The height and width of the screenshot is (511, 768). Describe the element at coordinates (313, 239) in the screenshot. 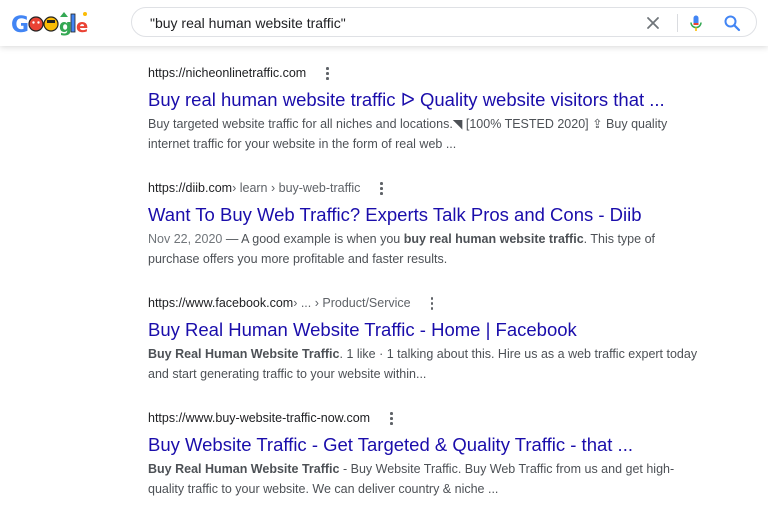

I see `snippet-text: — A good example is when you` at that location.